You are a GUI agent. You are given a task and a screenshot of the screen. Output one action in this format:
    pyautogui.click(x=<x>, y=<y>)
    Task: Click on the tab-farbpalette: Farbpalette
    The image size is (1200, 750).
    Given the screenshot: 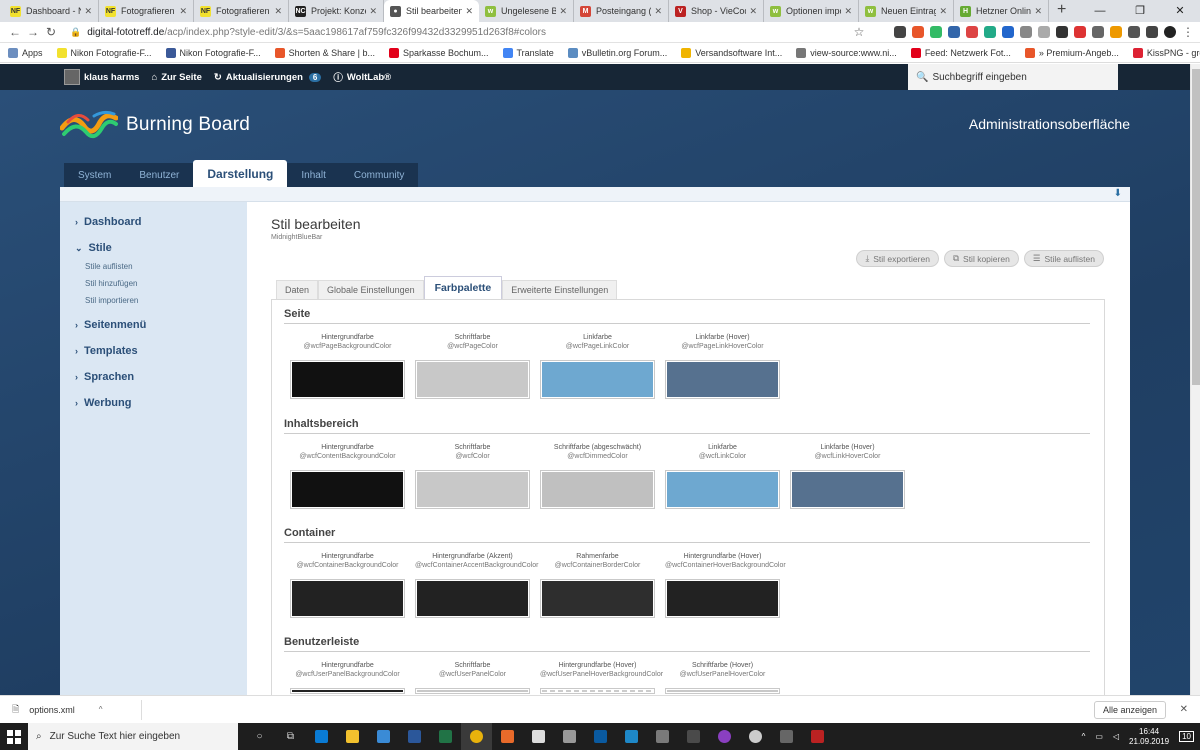 What is the action you would take?
    pyautogui.click(x=463, y=287)
    